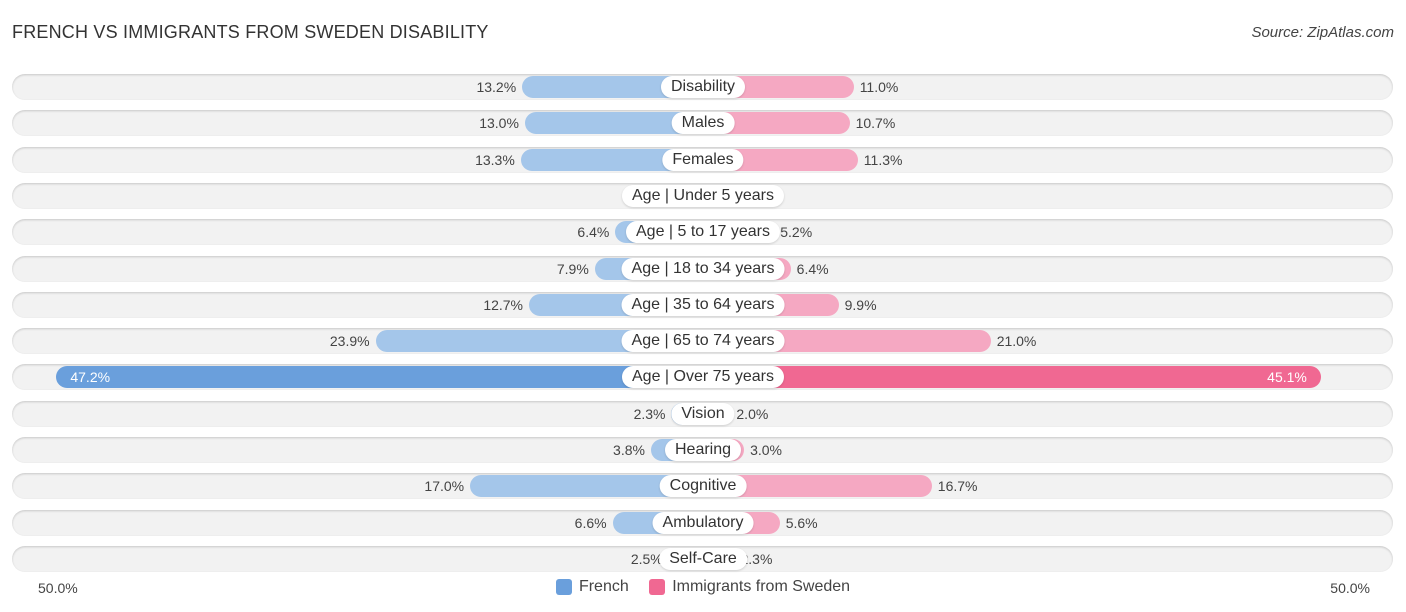 Image resolution: width=1406 pixels, height=612 pixels. What do you see at coordinates (629, 450) in the screenshot?
I see `value-label-french: 3.8%` at bounding box center [629, 450].